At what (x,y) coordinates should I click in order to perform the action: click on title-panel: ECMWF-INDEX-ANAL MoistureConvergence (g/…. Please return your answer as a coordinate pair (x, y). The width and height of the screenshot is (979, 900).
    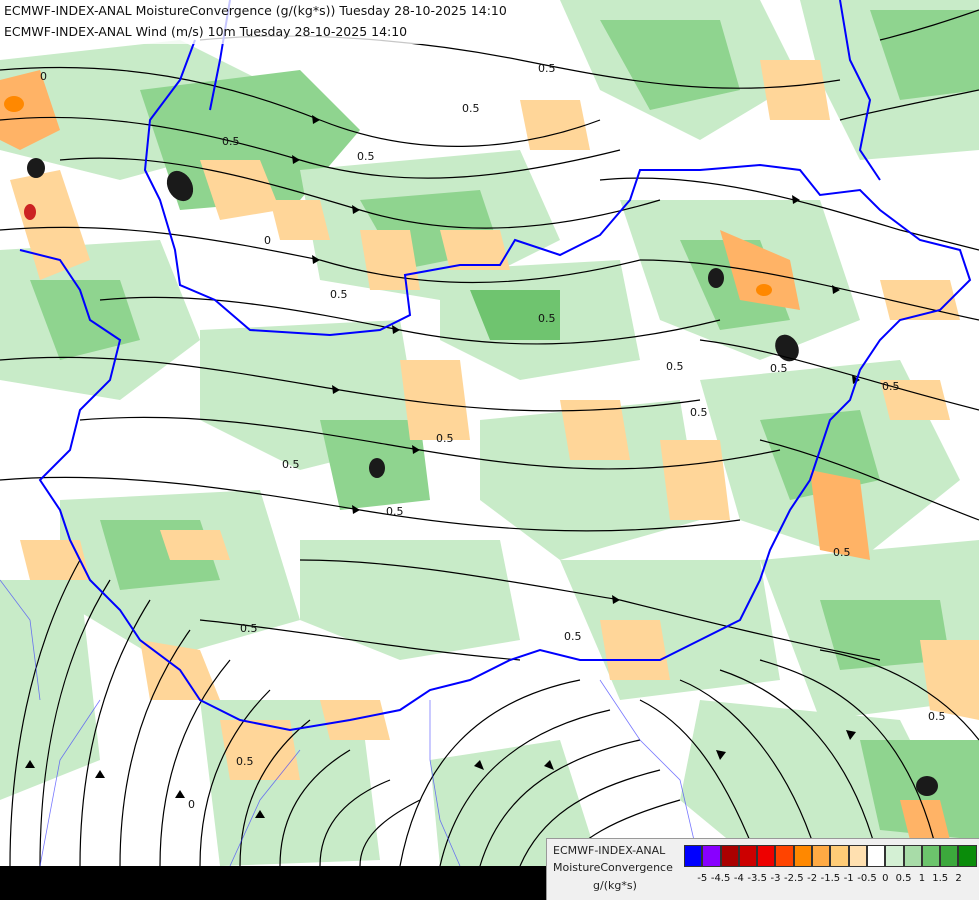
    Looking at the image, I should click on (272, 22).